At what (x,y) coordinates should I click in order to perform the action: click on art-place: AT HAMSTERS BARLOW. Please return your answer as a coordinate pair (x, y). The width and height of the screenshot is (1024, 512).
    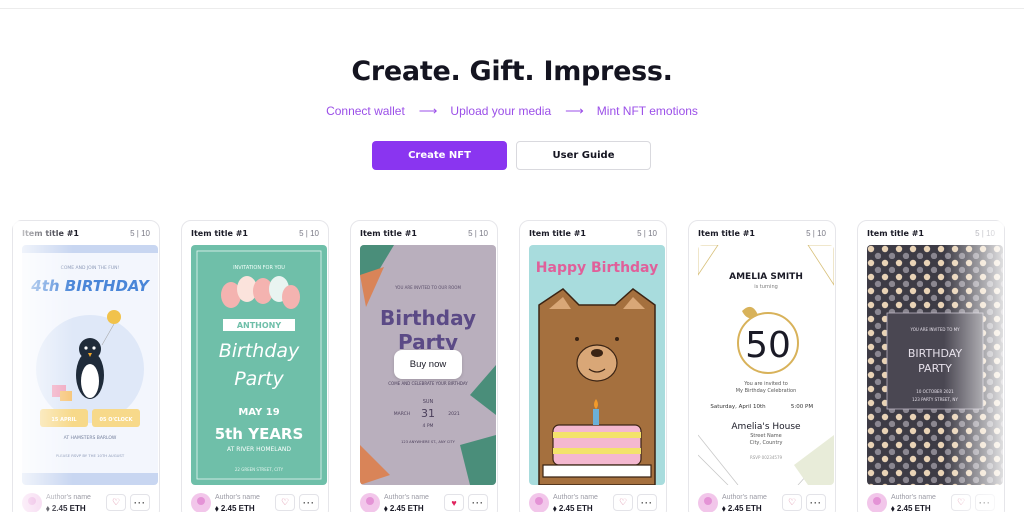
    Looking at the image, I should click on (90, 438).